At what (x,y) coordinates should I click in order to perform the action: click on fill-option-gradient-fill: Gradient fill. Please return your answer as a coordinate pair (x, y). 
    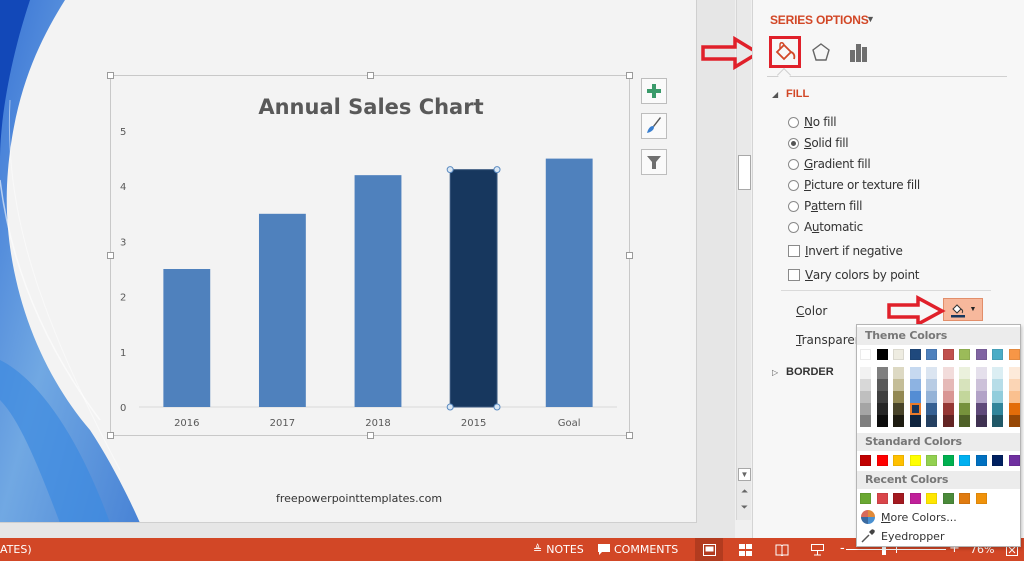
    Looking at the image, I should click on (829, 164).